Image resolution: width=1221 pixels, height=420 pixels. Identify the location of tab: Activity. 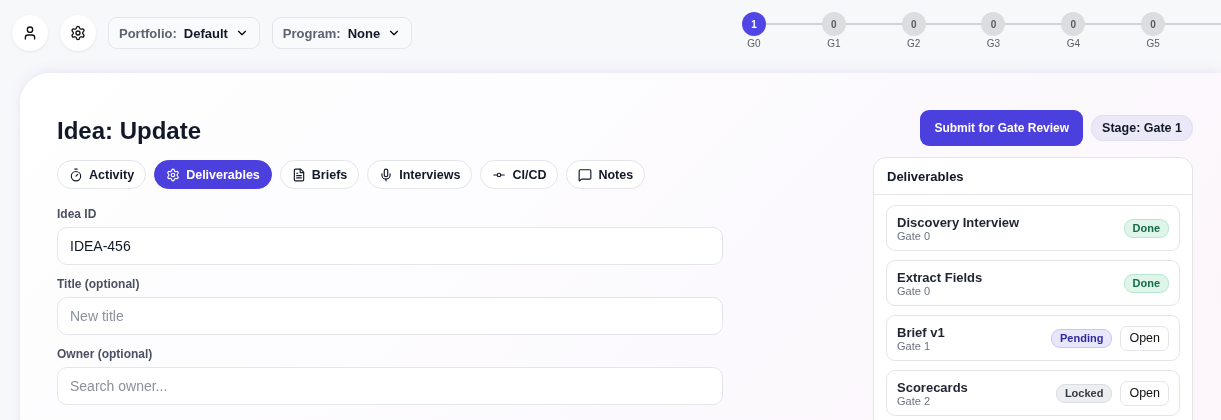
(102, 174).